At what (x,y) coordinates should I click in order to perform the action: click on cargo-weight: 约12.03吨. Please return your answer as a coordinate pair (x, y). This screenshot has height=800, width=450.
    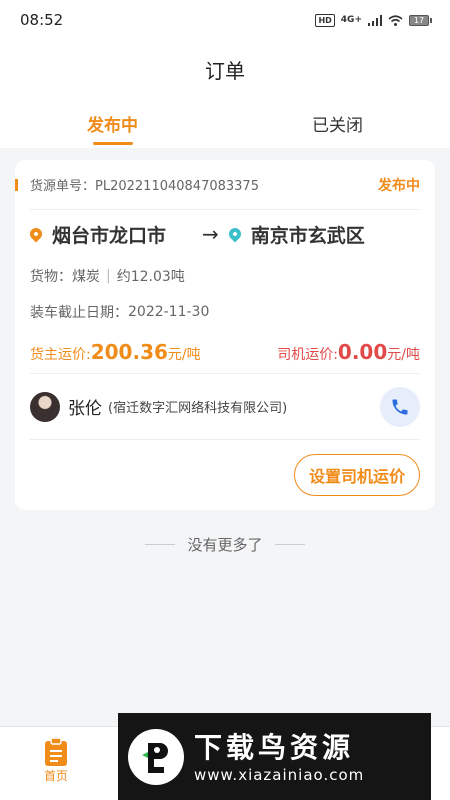
    Looking at the image, I should click on (150, 277).